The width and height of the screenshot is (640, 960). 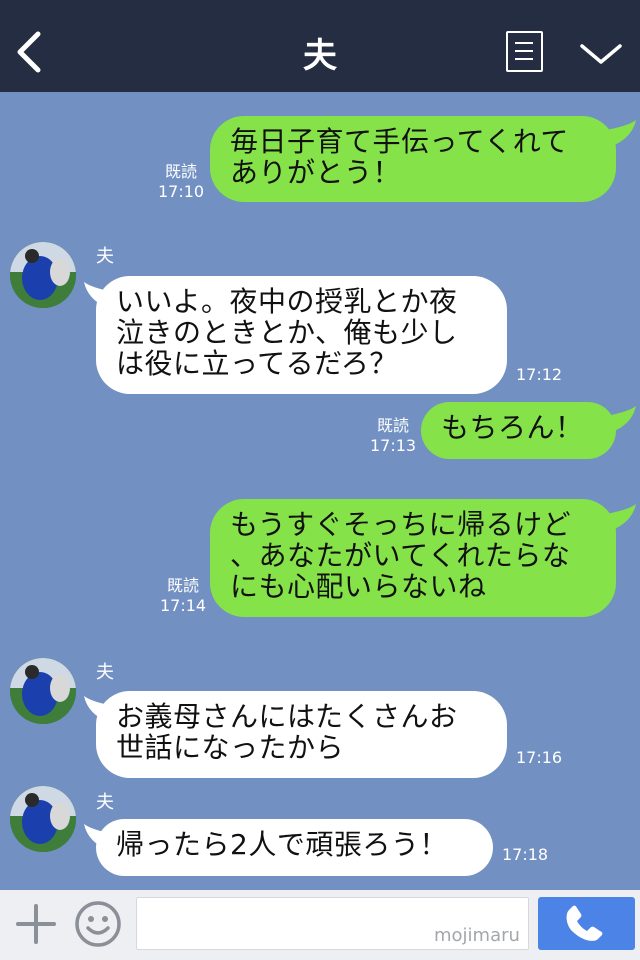 I want to click on back-button, so click(x=30, y=50).